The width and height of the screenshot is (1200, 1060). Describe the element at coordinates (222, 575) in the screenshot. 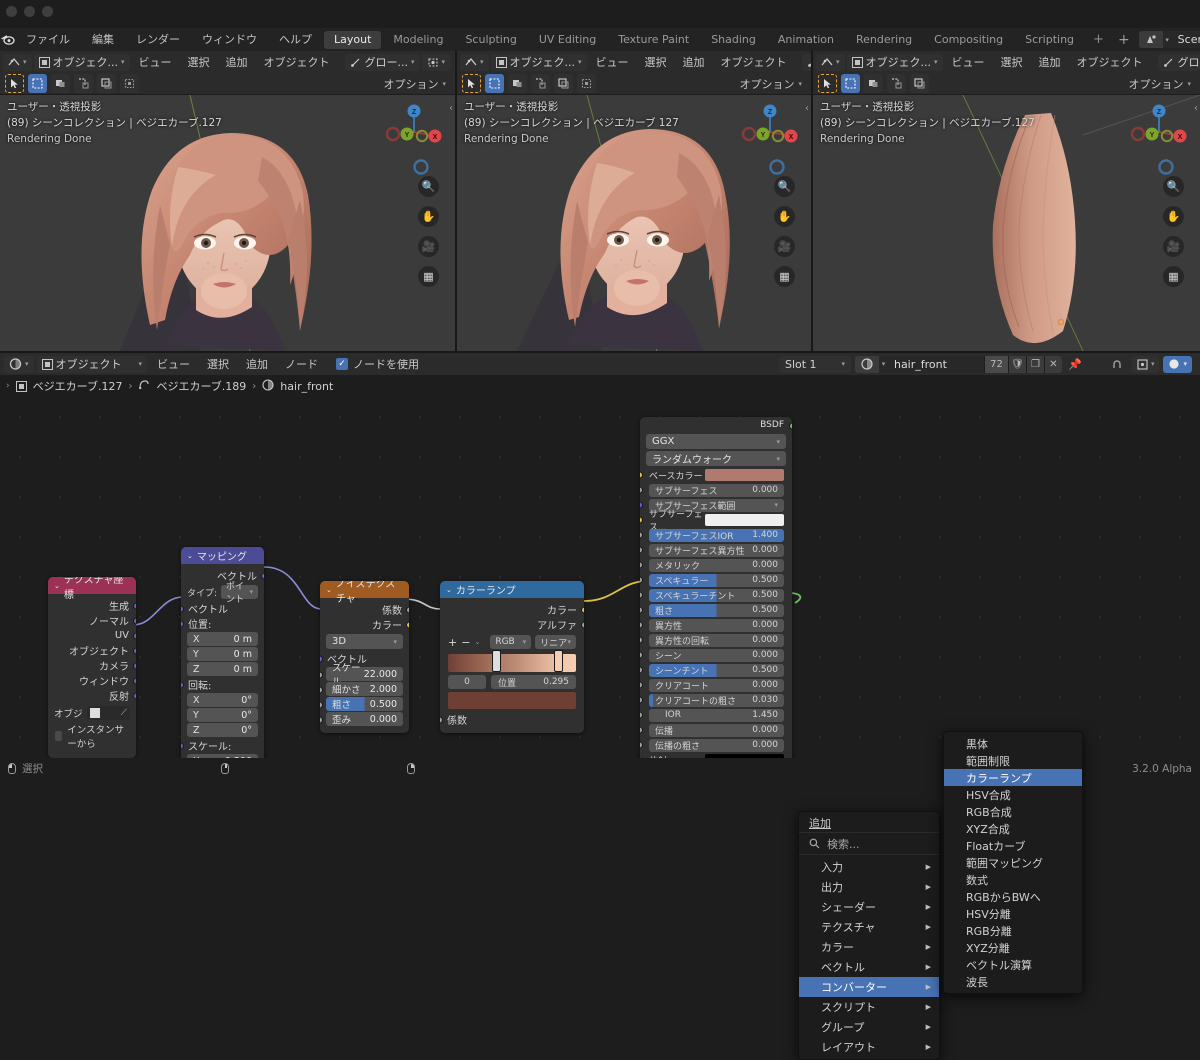

I see `socket-mapping-vector-out: ベクトル` at that location.